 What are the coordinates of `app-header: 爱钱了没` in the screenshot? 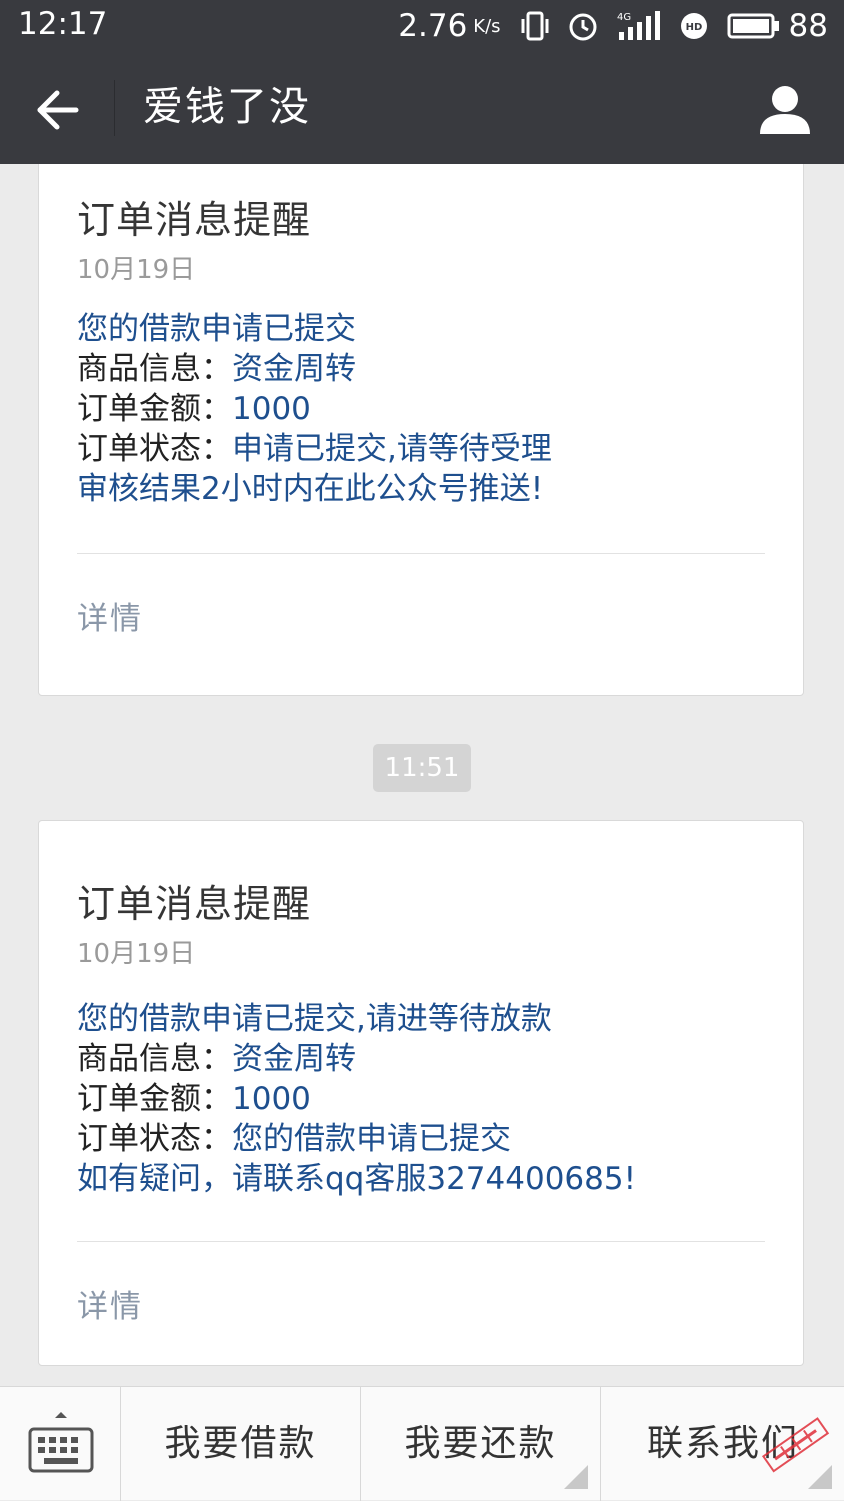 It's located at (422, 108).